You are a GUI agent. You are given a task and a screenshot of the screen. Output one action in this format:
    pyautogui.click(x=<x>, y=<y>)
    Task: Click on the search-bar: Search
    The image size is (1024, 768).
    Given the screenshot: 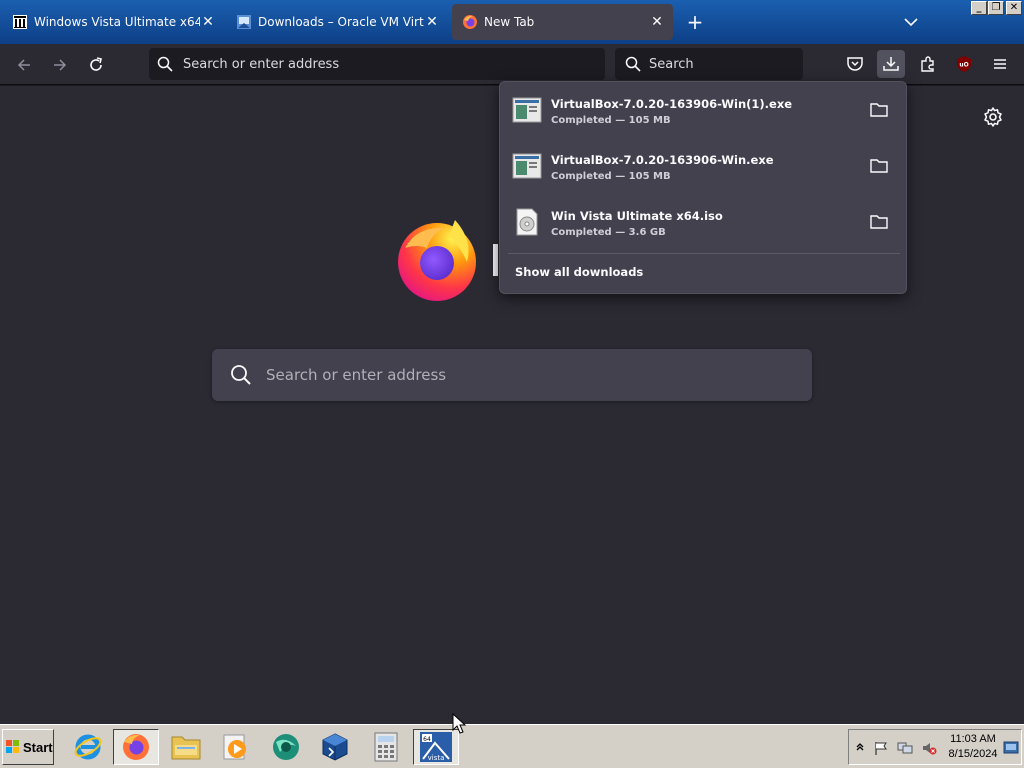 What is the action you would take?
    pyautogui.click(x=709, y=64)
    